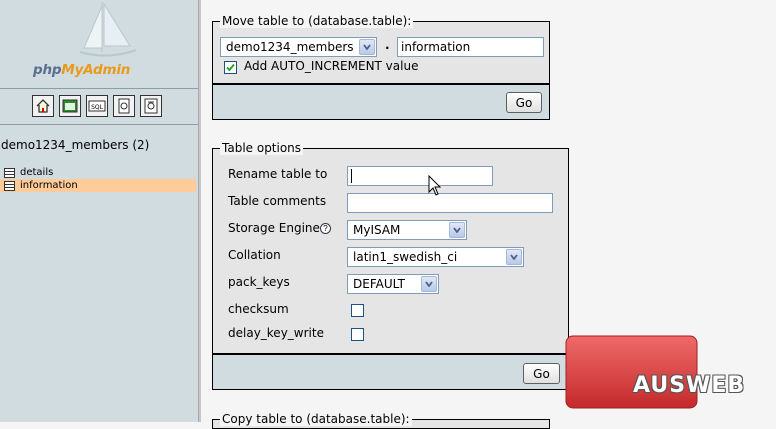 The width and height of the screenshot is (776, 429). What do you see at coordinates (470, 47) in the screenshot?
I see `move-table-name-input: information` at bounding box center [470, 47].